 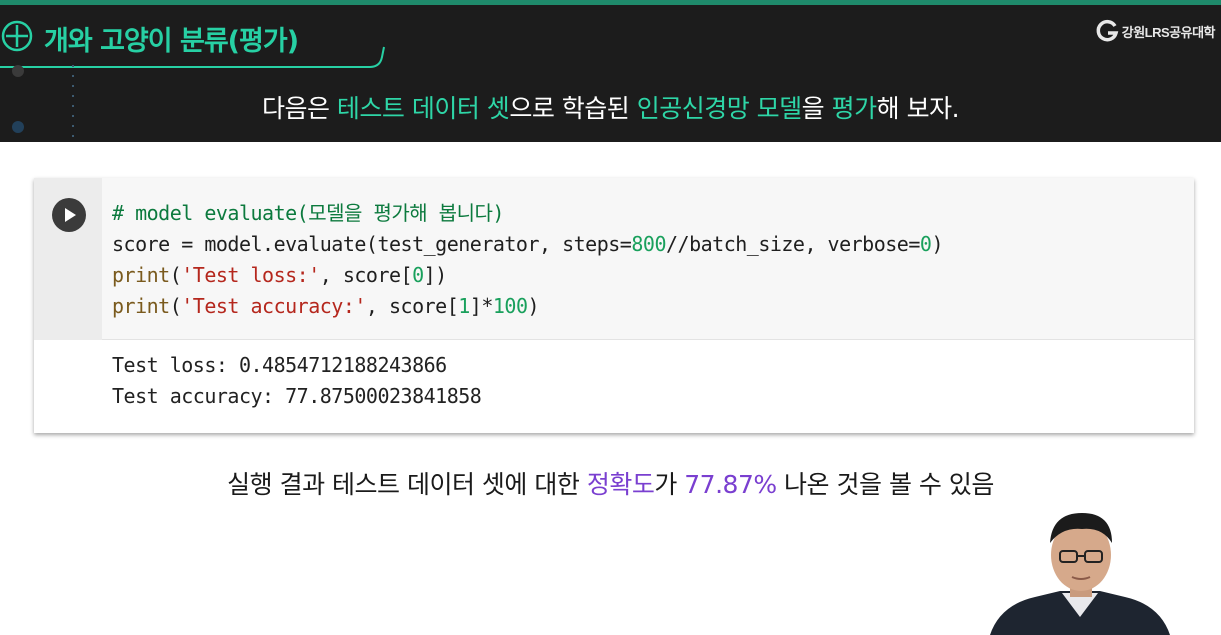 I want to click on code-number: 100, so click(x=510, y=306).